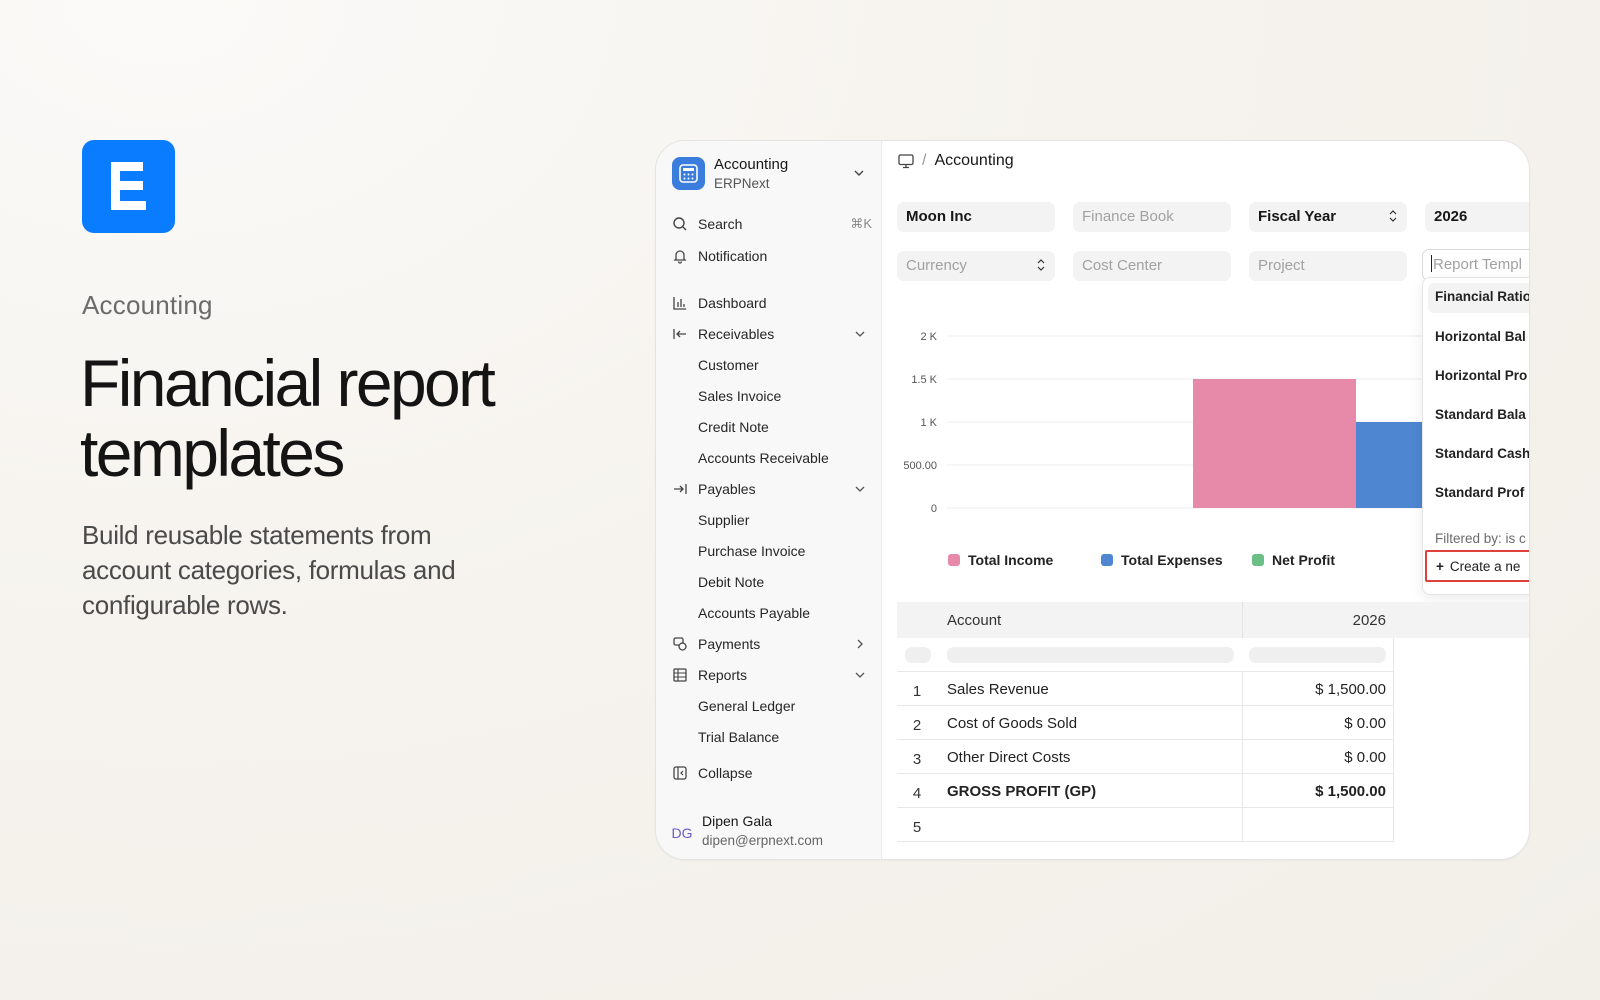 The height and width of the screenshot is (1000, 1600). Describe the element at coordinates (683, 675) in the screenshot. I see `table-icon` at that location.